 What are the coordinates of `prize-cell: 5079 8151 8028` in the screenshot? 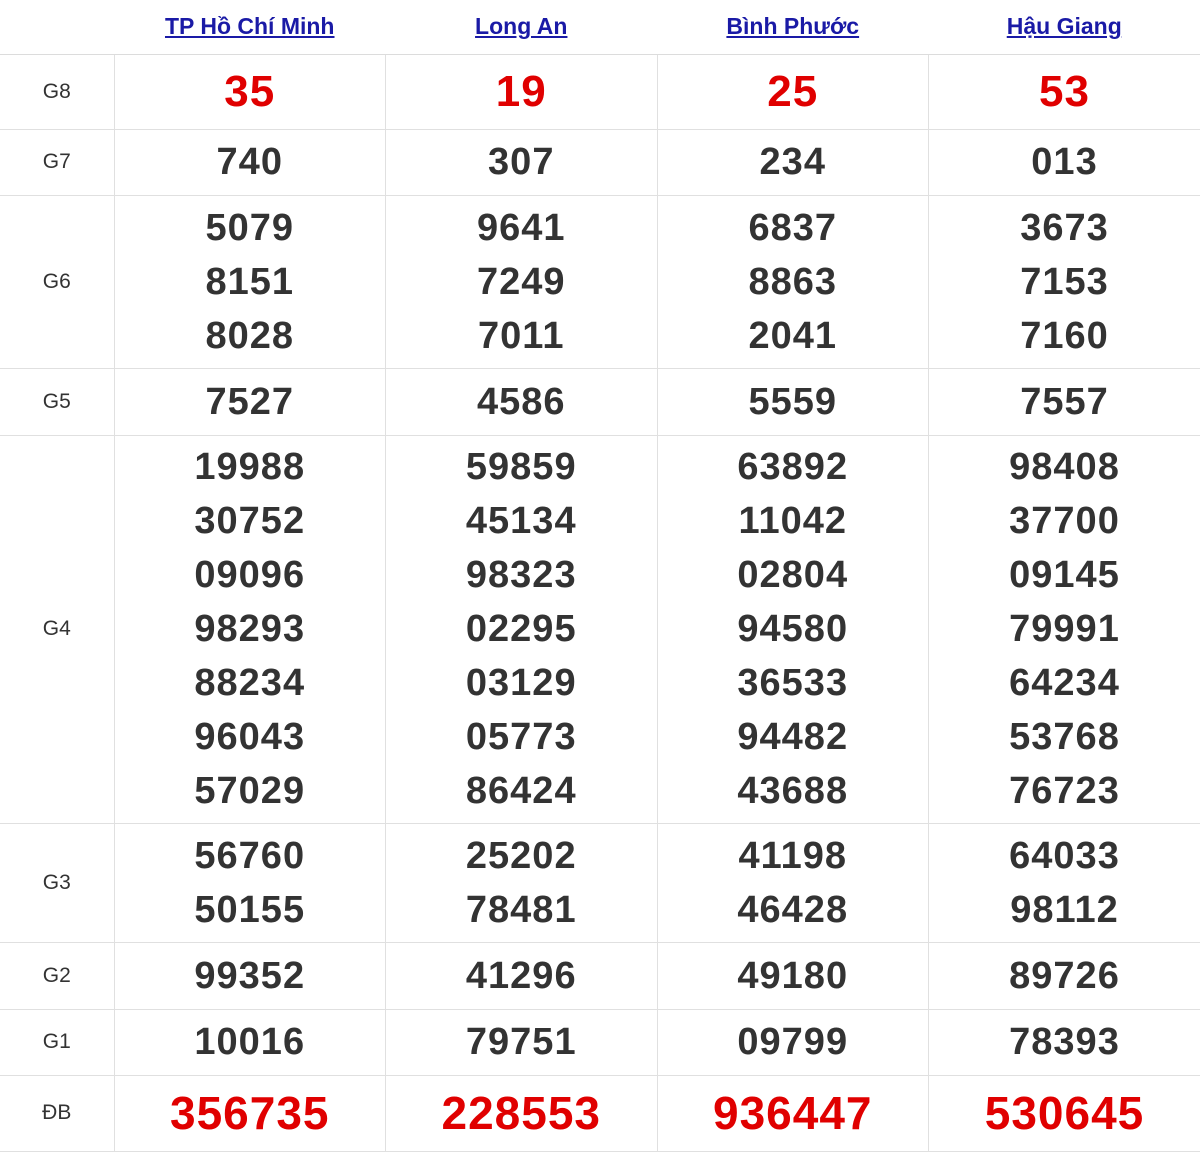 It's located at (249, 281).